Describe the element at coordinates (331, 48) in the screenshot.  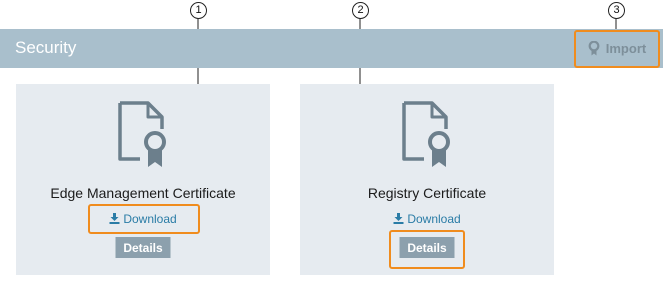
I see `security-header: Security Import` at that location.